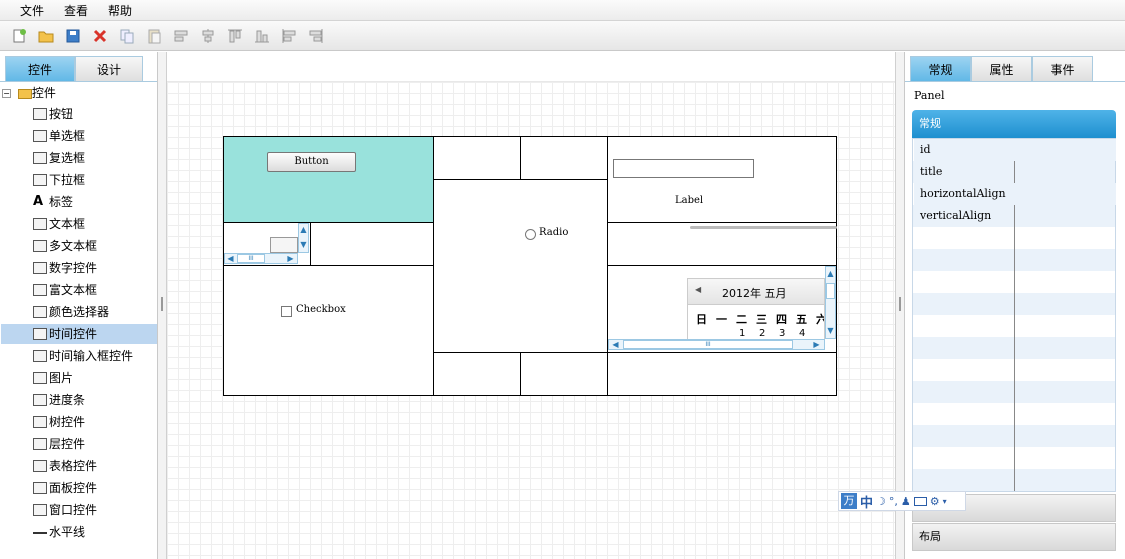 The width and height of the screenshot is (1125, 559). What do you see at coordinates (95, 532) in the screenshot?
I see `palette-item-hr: 水平线` at bounding box center [95, 532].